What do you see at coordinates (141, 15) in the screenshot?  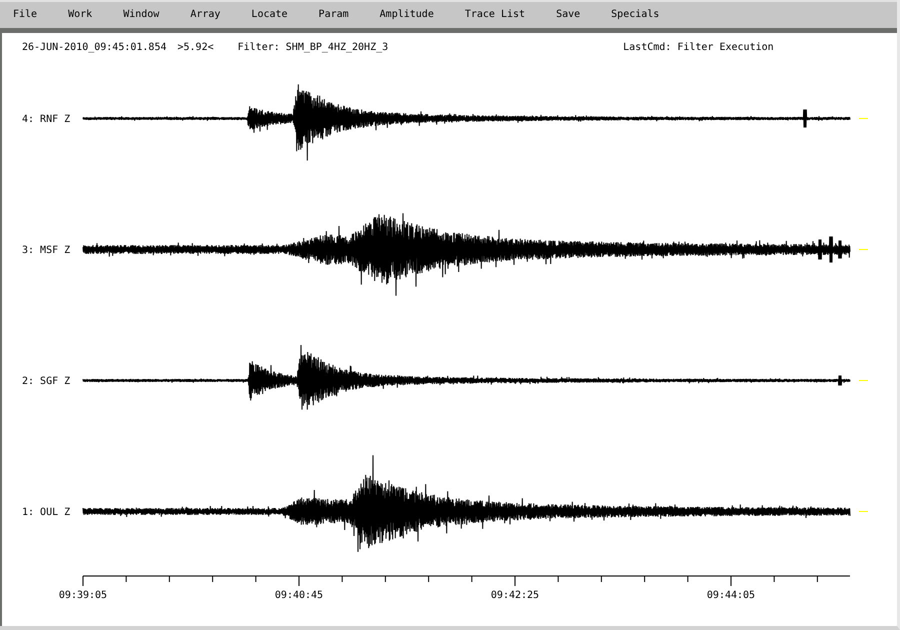 I see `menu-item: Window` at bounding box center [141, 15].